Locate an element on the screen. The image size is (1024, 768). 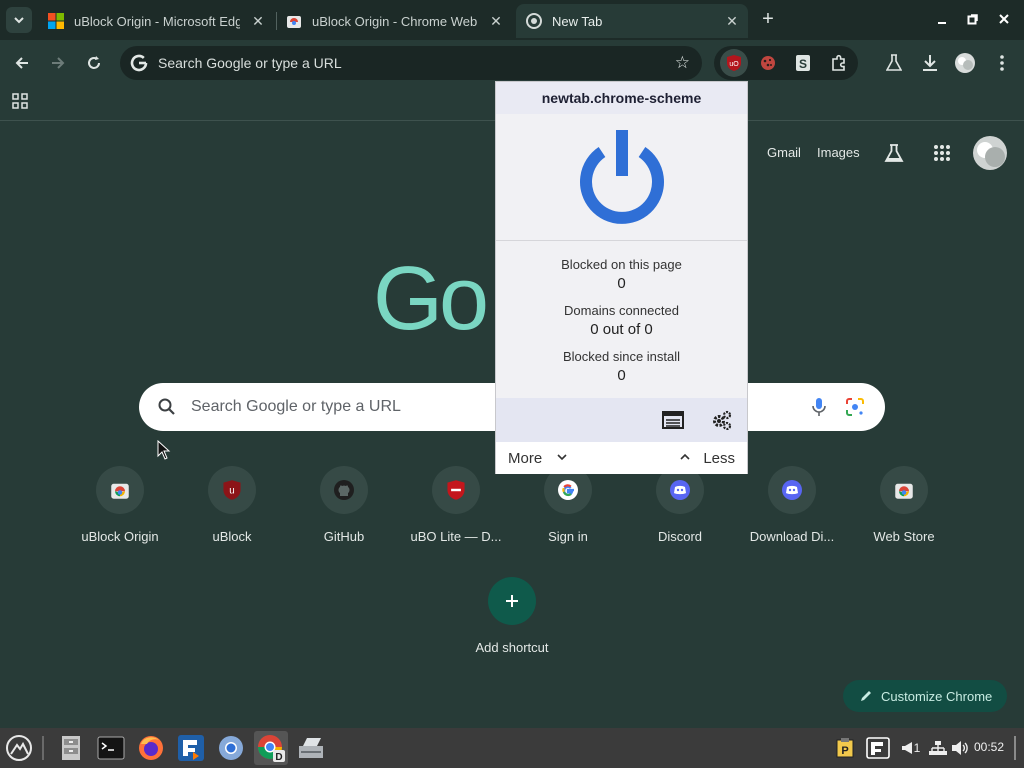
download-icon is located at coordinates (930, 63).